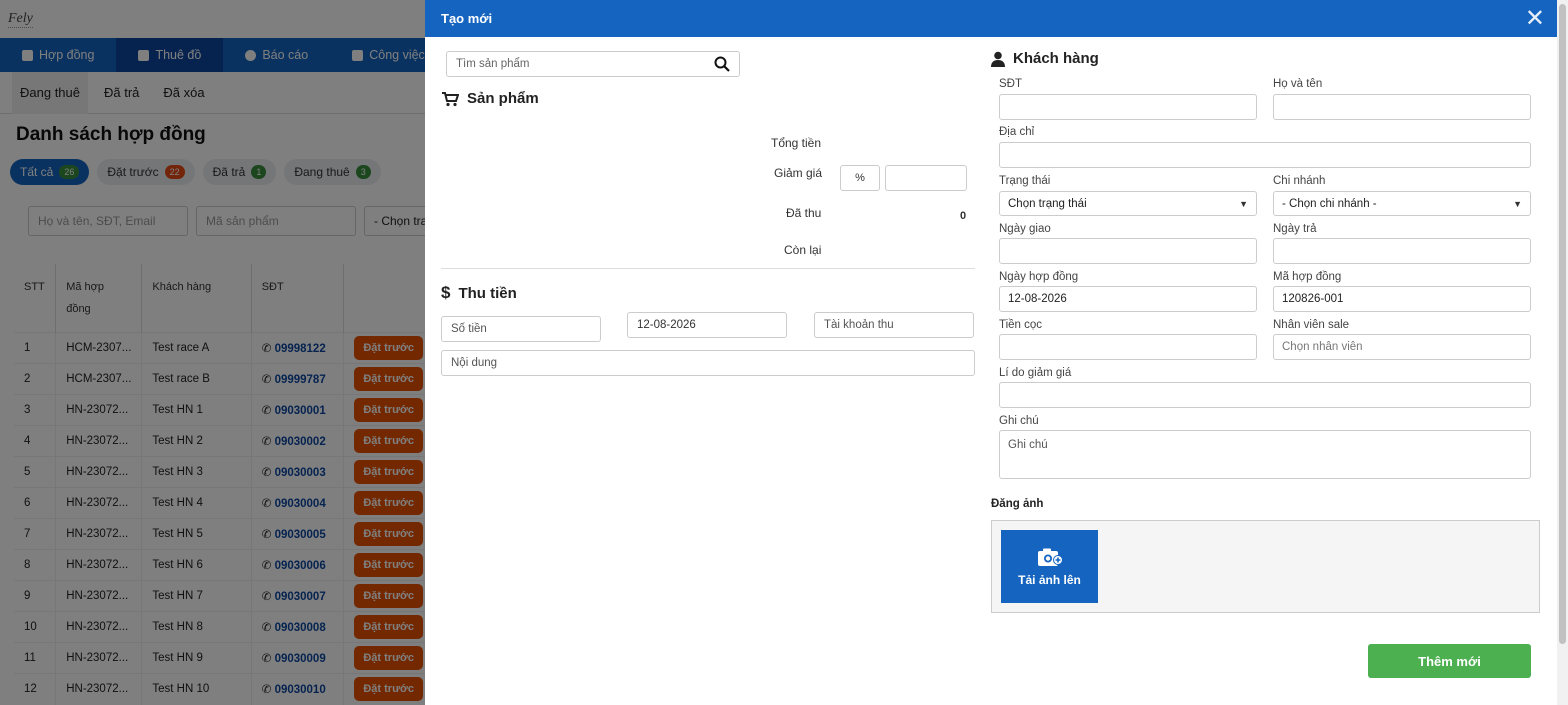 This screenshot has height=705, width=1568. I want to click on note-label: Ghi chú, so click(1019, 421).